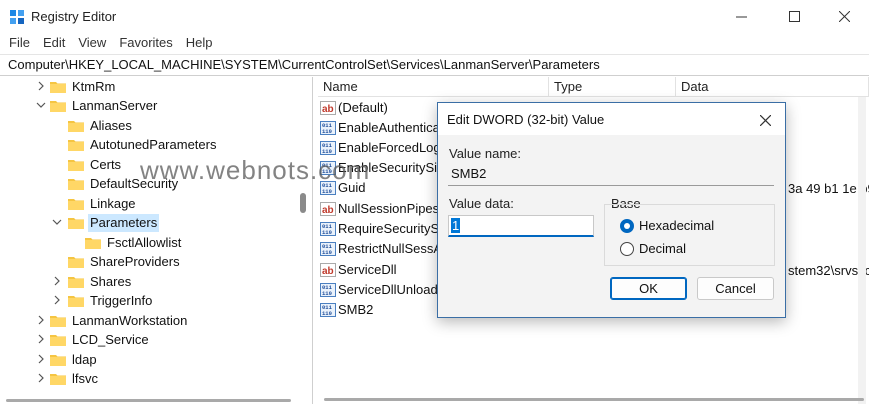  What do you see at coordinates (85, 378) in the screenshot?
I see `tree-item-label: lfsvc` at bounding box center [85, 378].